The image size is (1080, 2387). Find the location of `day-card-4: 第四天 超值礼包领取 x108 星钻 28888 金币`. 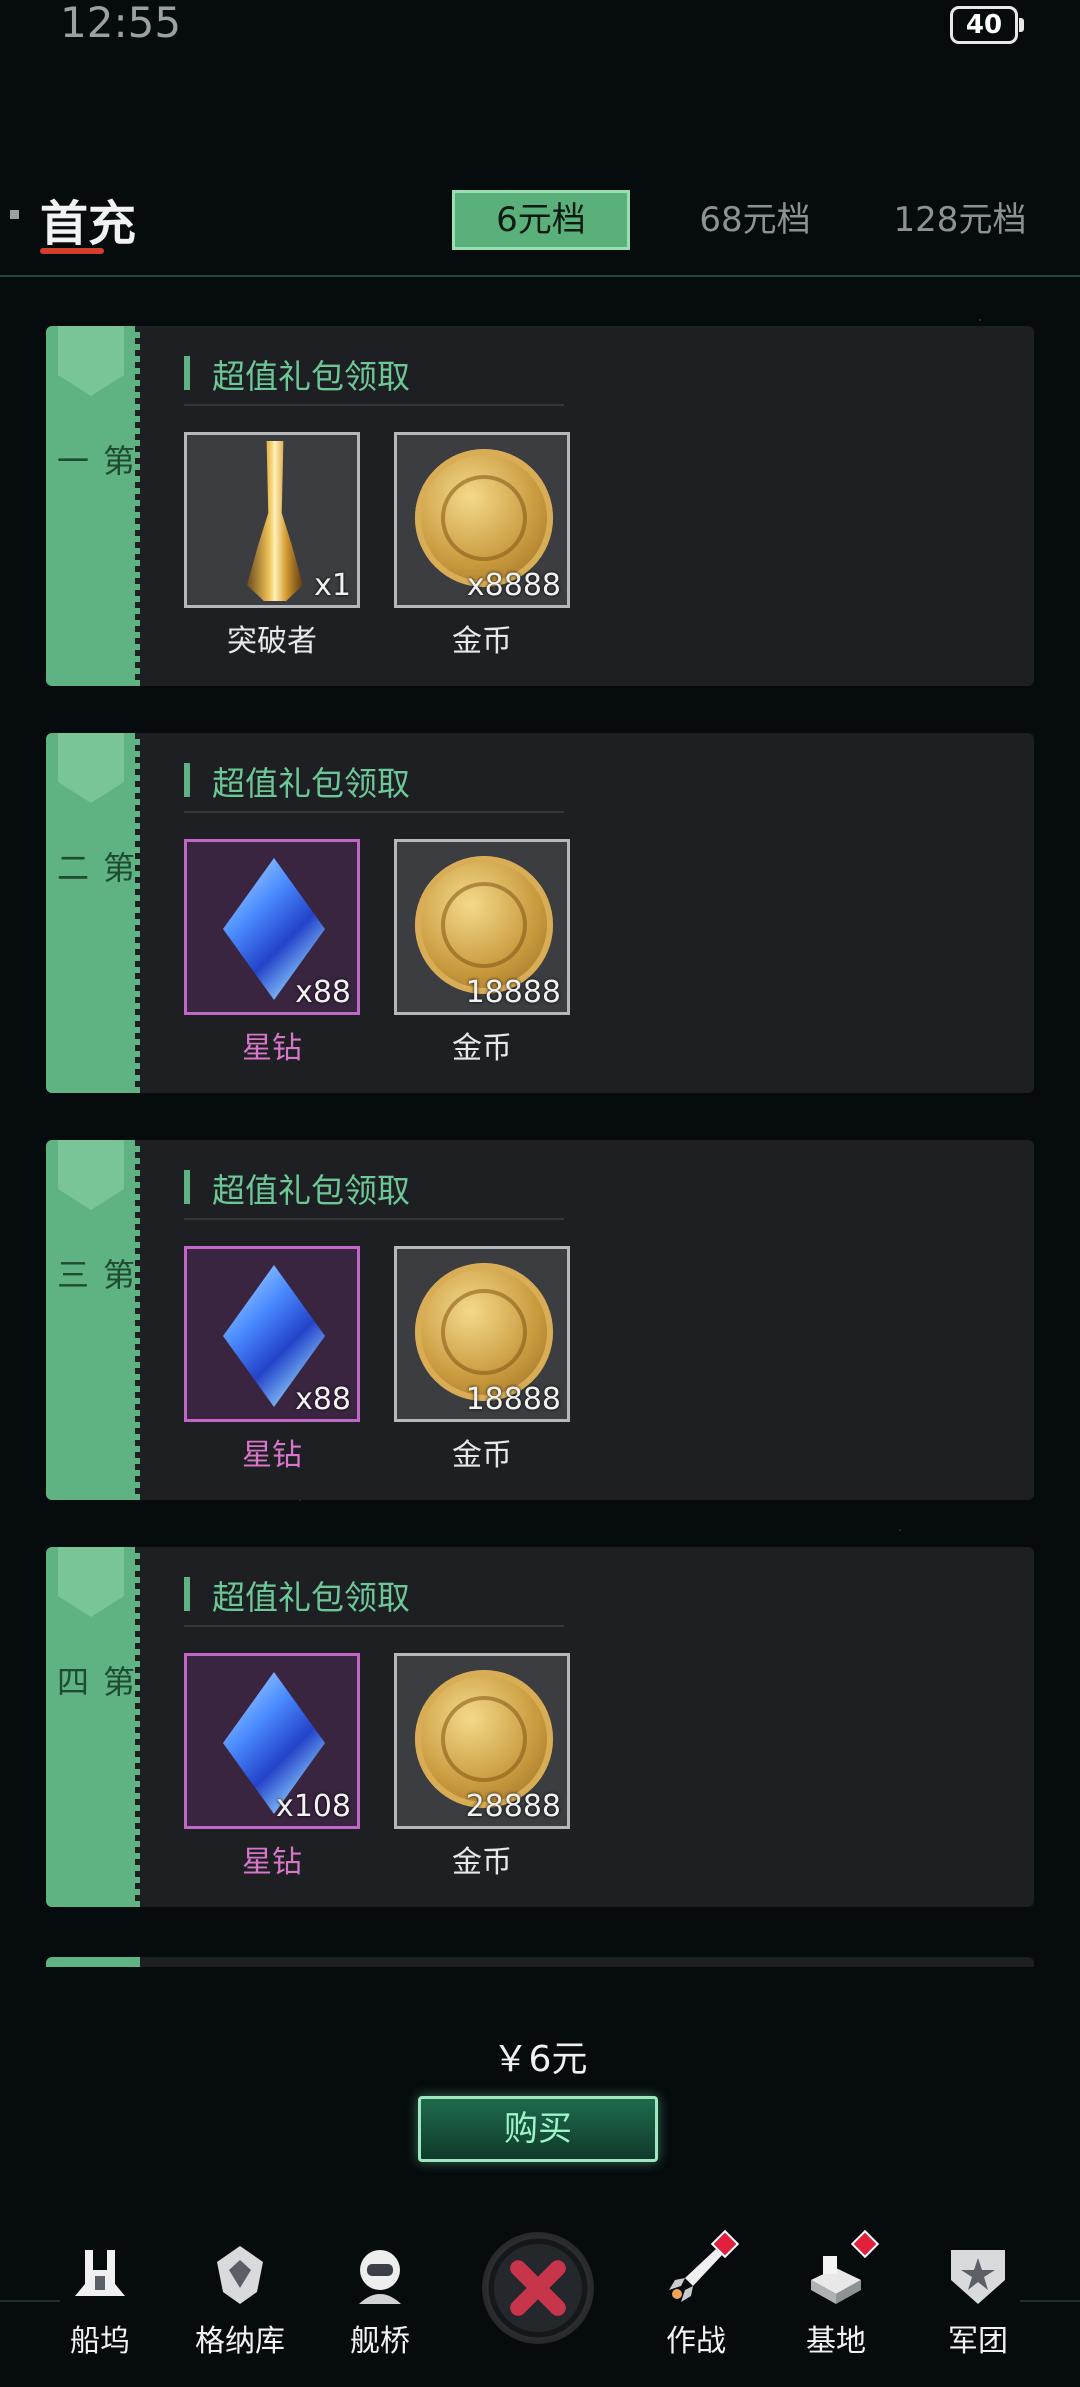

day-card-4: 第四天 超值礼包领取 x108 星钻 28888 金币 is located at coordinates (540, 1727).